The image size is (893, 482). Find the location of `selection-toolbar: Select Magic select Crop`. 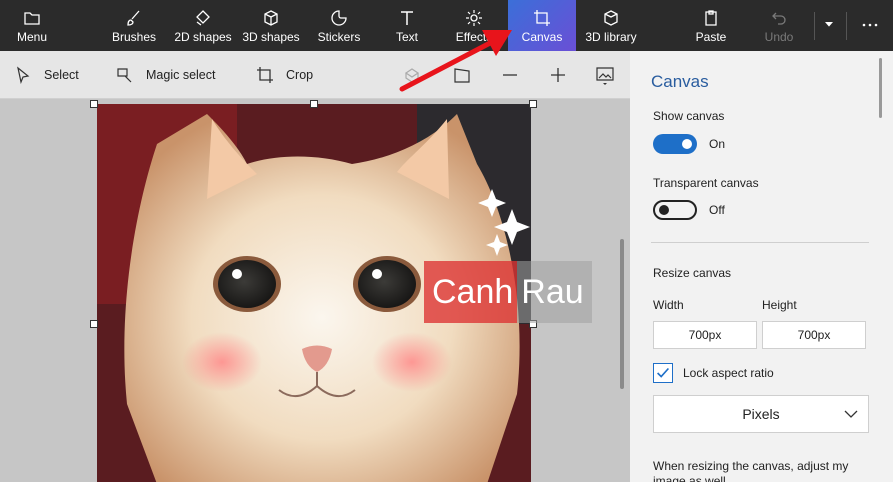

selection-toolbar: Select Magic select Crop is located at coordinates (315, 75).